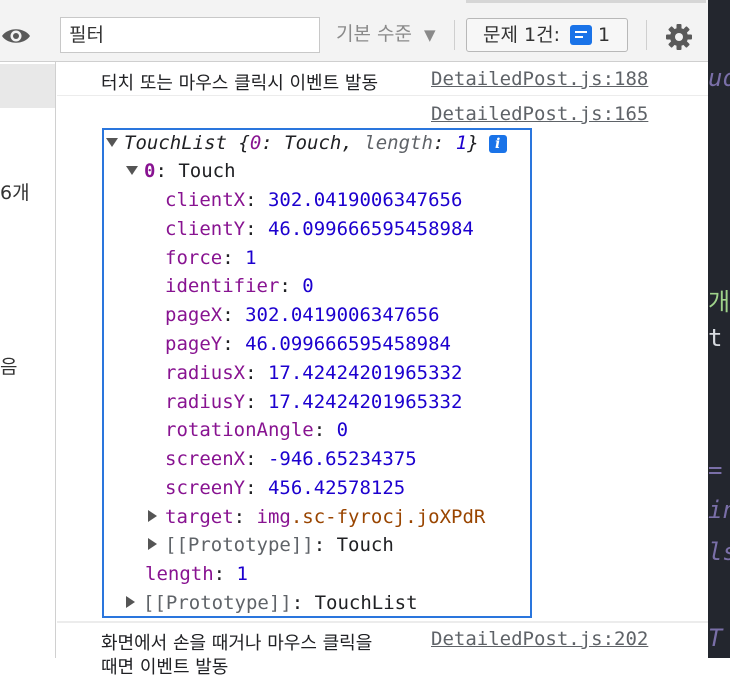 This screenshot has height=679, width=730. Describe the element at coordinates (251, 257) in the screenshot. I see `property-value: 1` at that location.